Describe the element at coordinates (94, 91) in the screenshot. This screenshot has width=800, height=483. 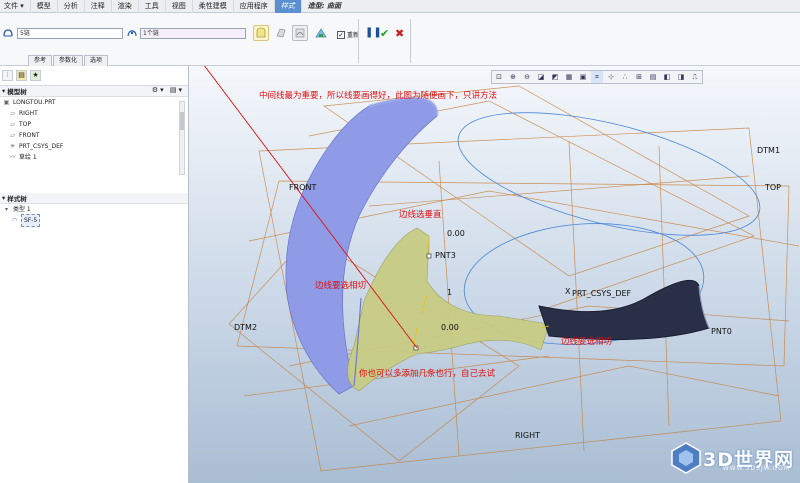
I see `model-tree-header: ▾ 模型树 ⚙▾ ▤▾` at that location.